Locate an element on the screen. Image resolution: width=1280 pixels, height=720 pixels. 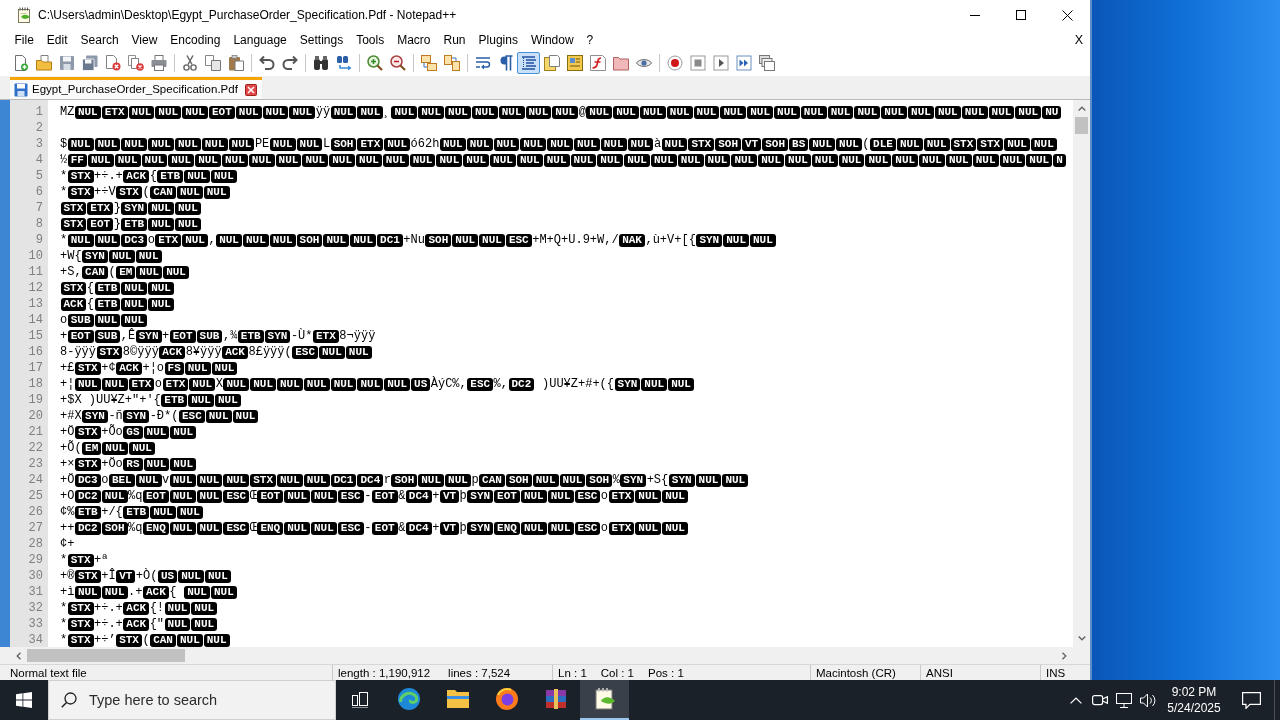
control-character: SOH is located at coordinates (599, 480).